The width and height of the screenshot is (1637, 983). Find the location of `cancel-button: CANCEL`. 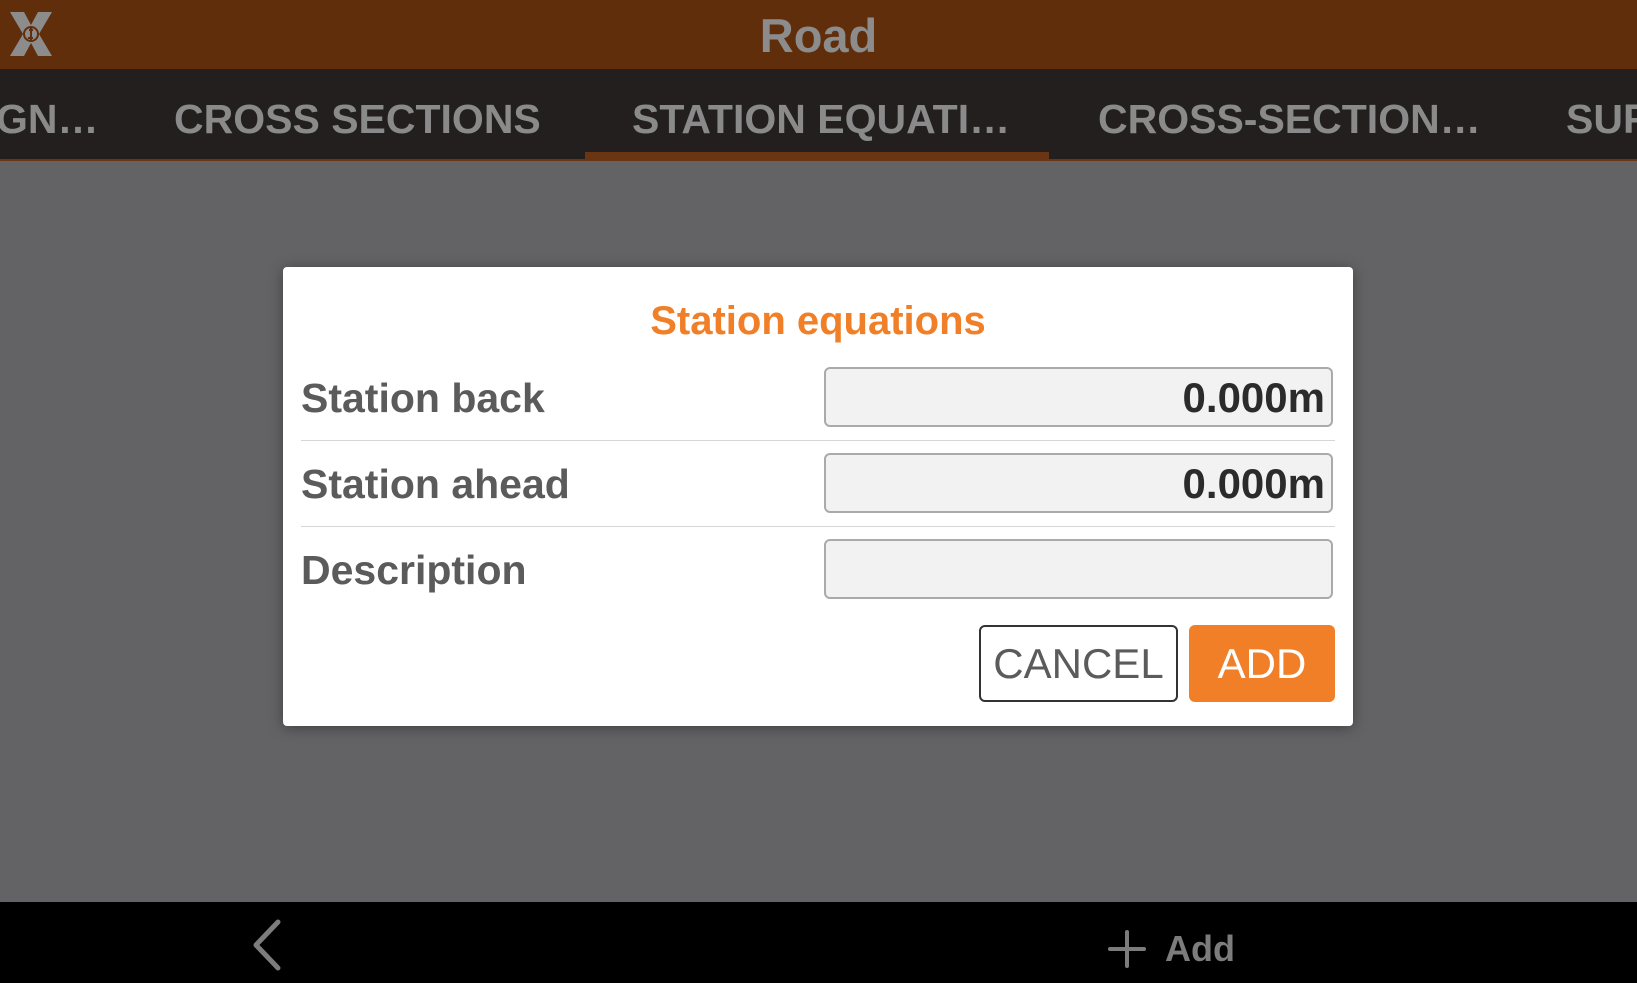

cancel-button: CANCEL is located at coordinates (1078, 663).